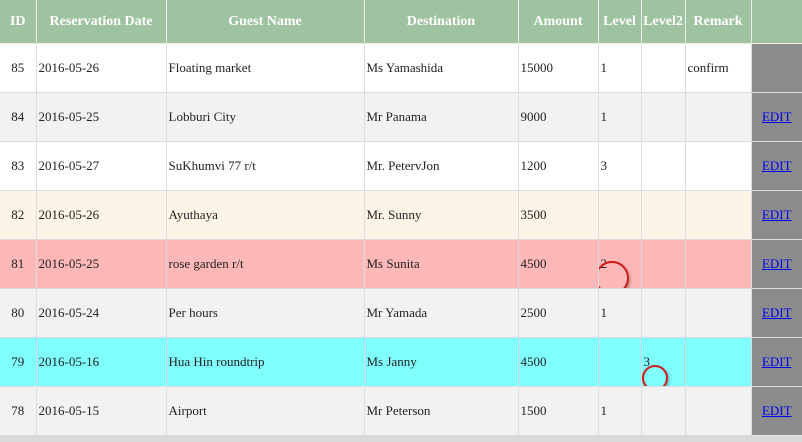 This screenshot has width=802, height=442. I want to click on cell-destination-text: Mr. Sunny, so click(394, 214).